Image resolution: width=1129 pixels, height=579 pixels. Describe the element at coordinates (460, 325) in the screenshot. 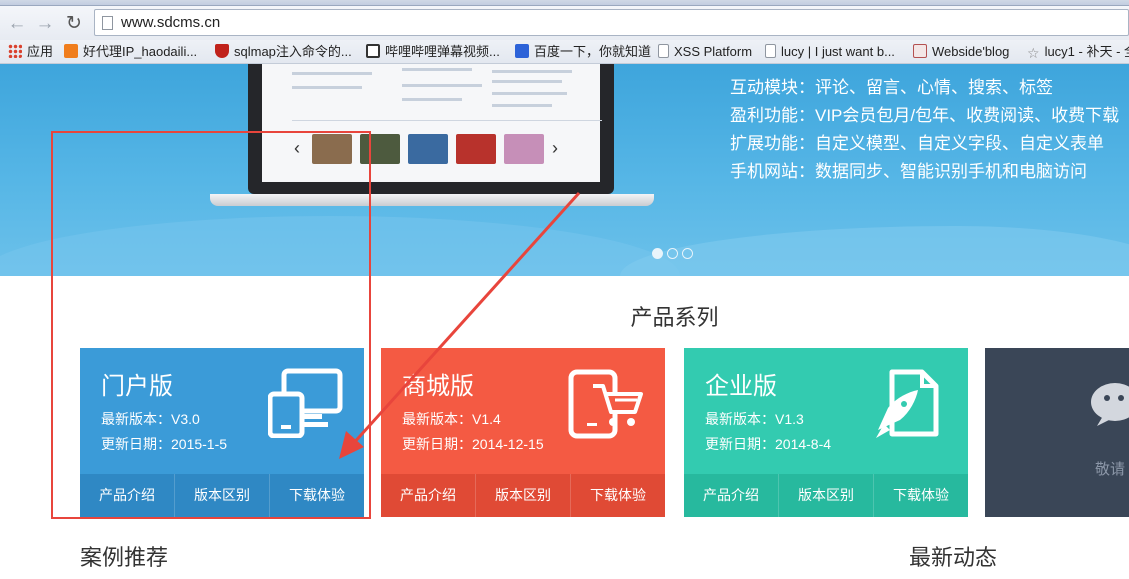

I see `annotation-arrow-icon` at that location.